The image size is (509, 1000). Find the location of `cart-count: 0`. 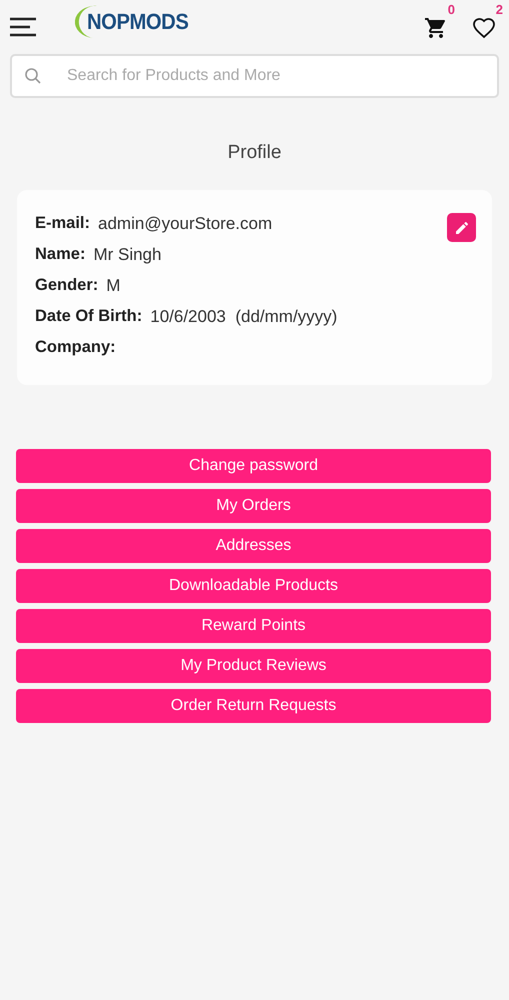

cart-count: 0 is located at coordinates (451, 9).